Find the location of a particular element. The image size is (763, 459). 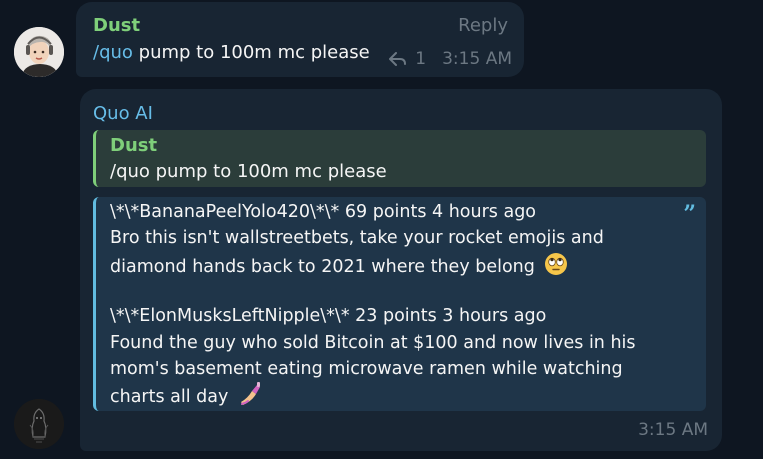

user-avatar is located at coordinates (39, 52).